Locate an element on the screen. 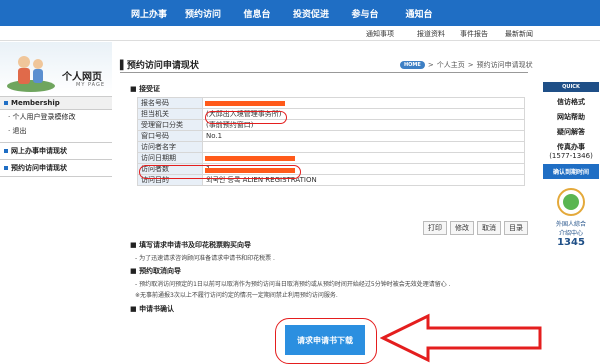  home-badge: HOME is located at coordinates (412, 65).